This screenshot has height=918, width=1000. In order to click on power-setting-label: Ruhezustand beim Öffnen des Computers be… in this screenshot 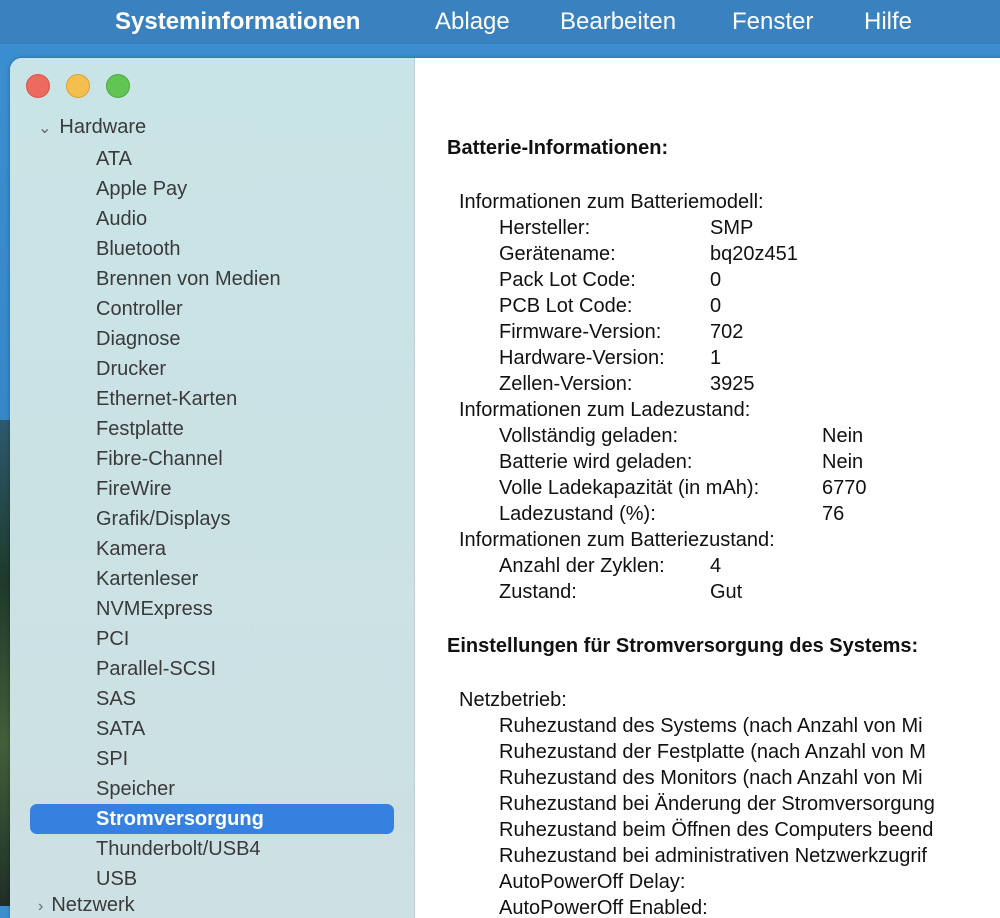, I will do `click(716, 830)`.